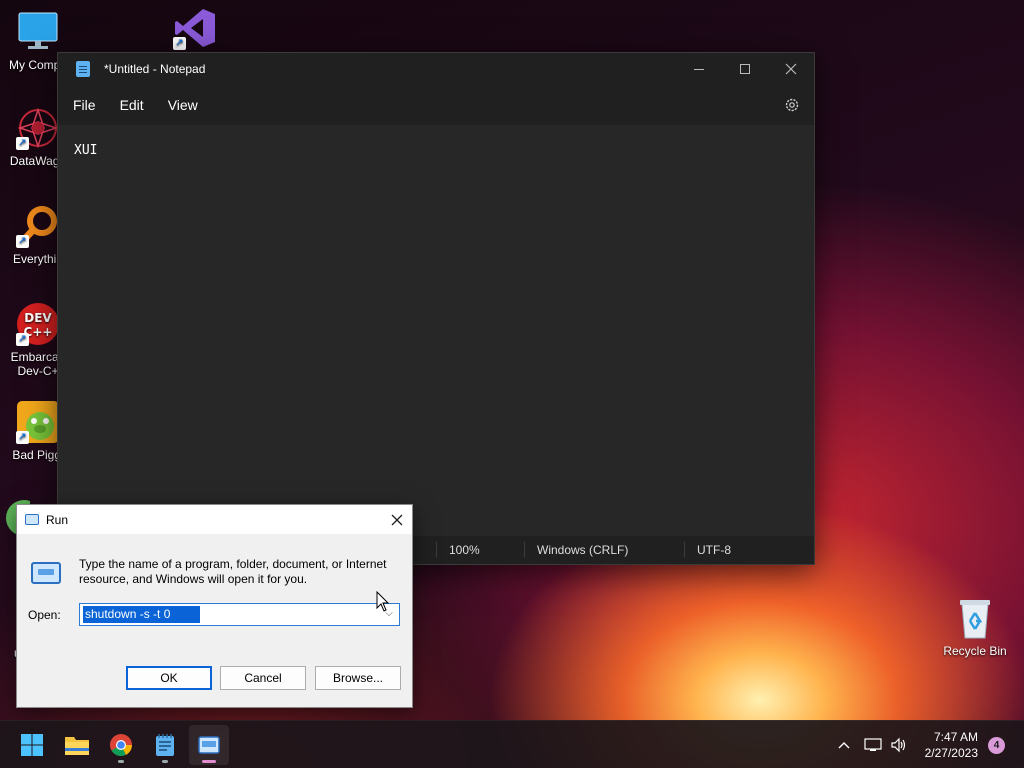 This screenshot has width=1024, height=768. I want to click on visual-studio-icon: ↗, so click(195, 28).